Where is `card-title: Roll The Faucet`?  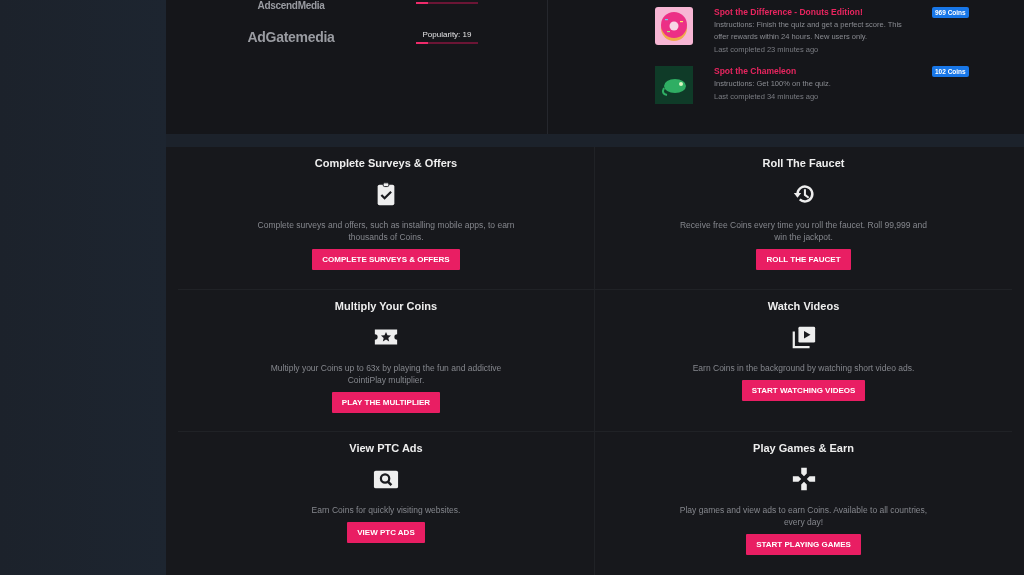 card-title: Roll The Faucet is located at coordinates (803, 163).